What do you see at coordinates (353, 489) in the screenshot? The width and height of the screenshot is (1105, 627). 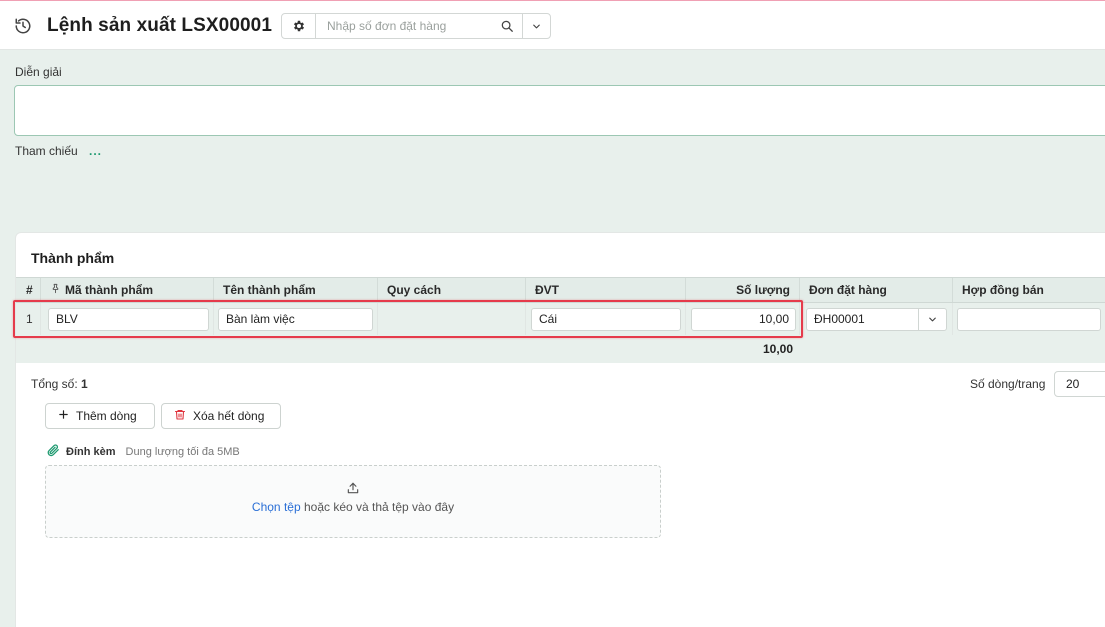 I see `upload-icon` at bounding box center [353, 489].